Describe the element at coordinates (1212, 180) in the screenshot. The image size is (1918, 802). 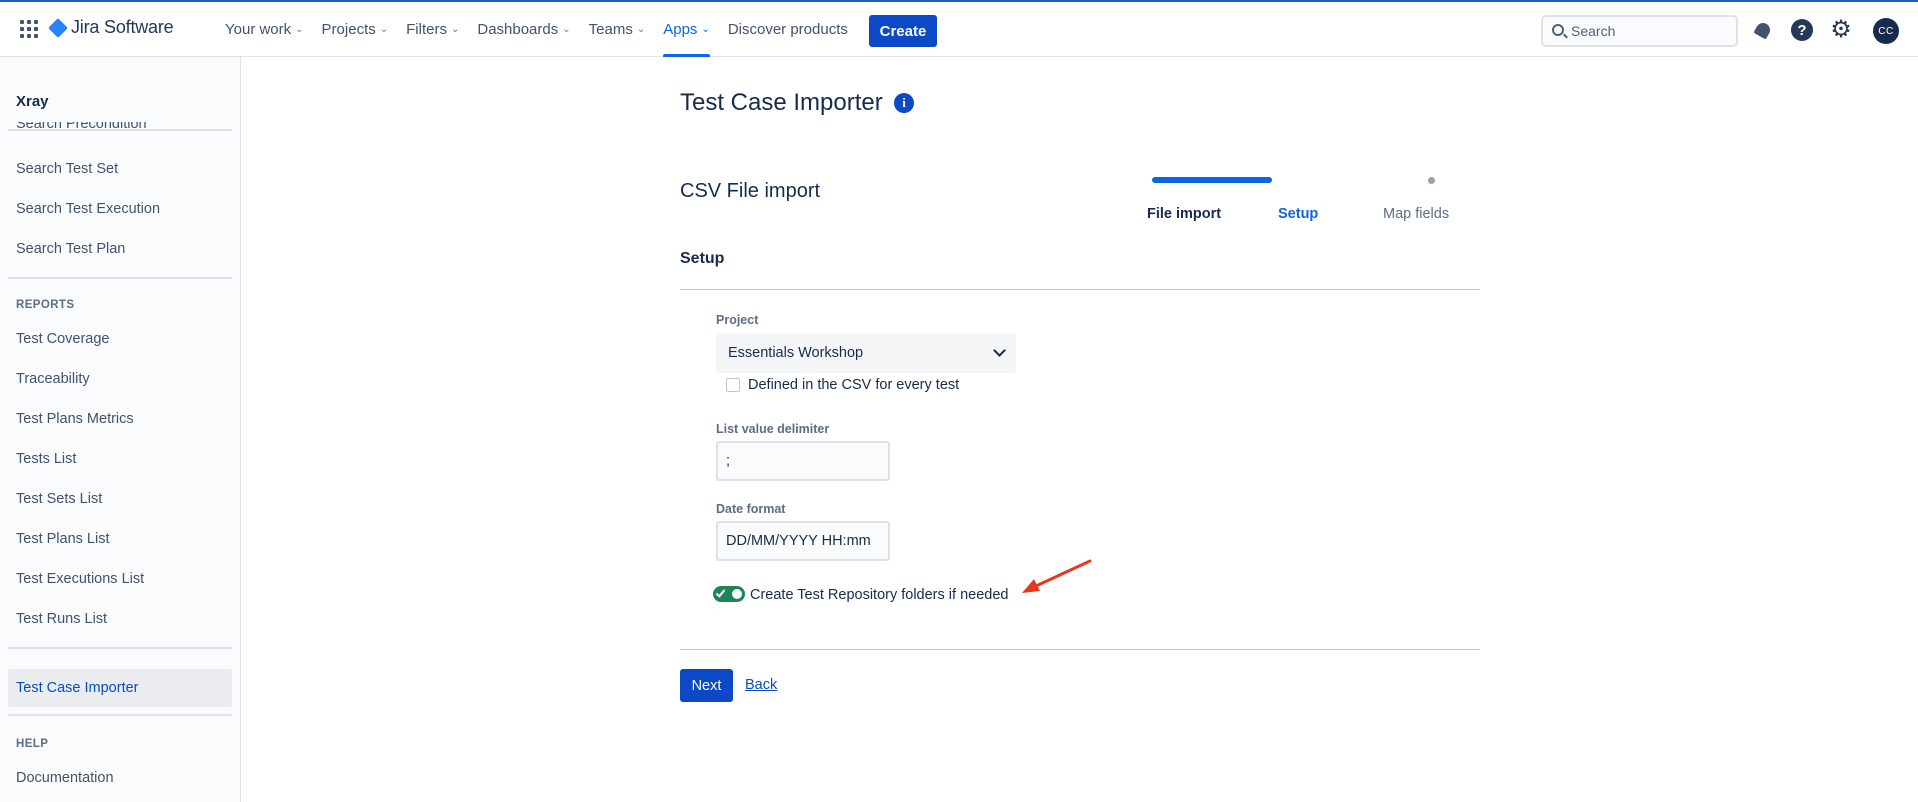
I see `progress-bar` at that location.